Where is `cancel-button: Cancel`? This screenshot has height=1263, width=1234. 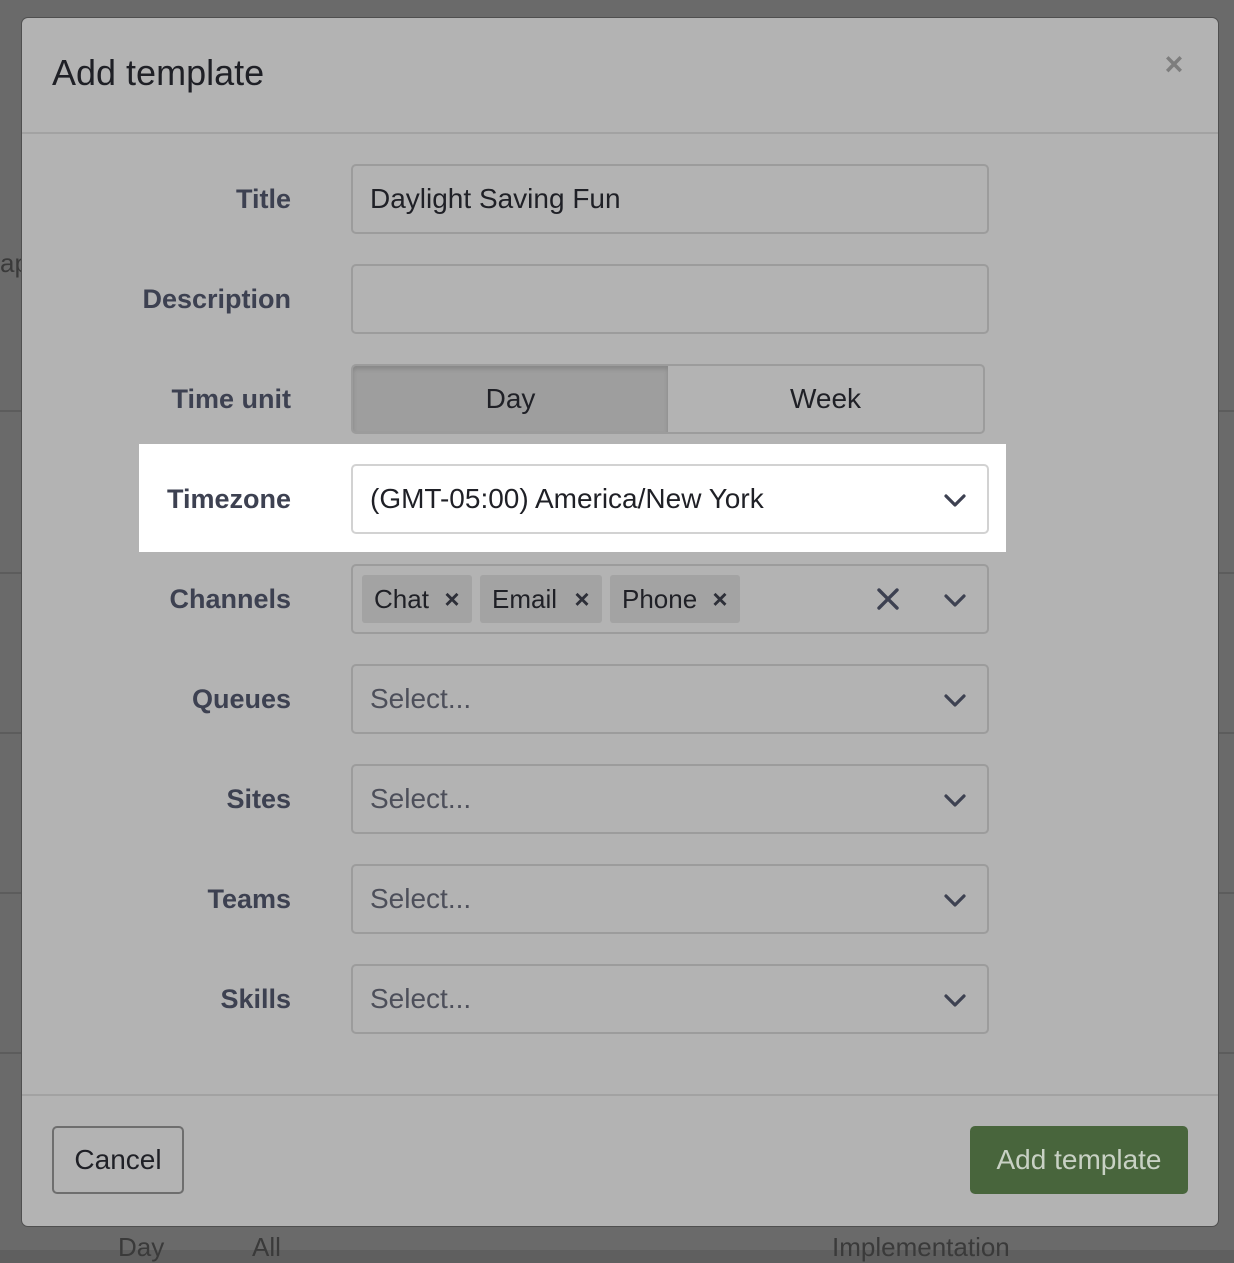
cancel-button: Cancel is located at coordinates (118, 1160).